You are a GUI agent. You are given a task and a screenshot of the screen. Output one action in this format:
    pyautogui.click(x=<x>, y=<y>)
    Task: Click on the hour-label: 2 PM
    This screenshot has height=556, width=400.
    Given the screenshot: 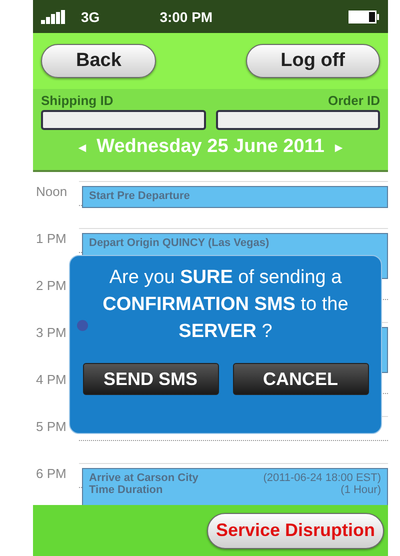 What is the action you would take?
    pyautogui.click(x=51, y=285)
    